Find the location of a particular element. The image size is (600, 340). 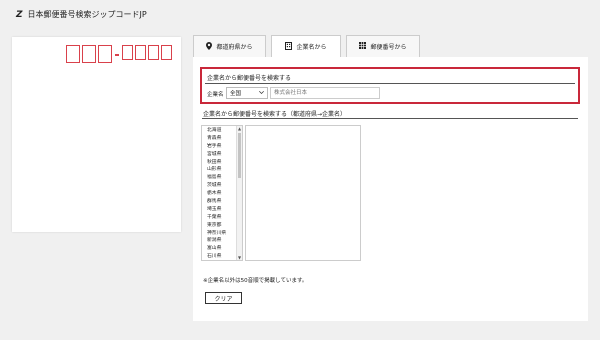

site-logo: Z 日本郵便番号検索ジップコードJP is located at coordinates (81, 14).